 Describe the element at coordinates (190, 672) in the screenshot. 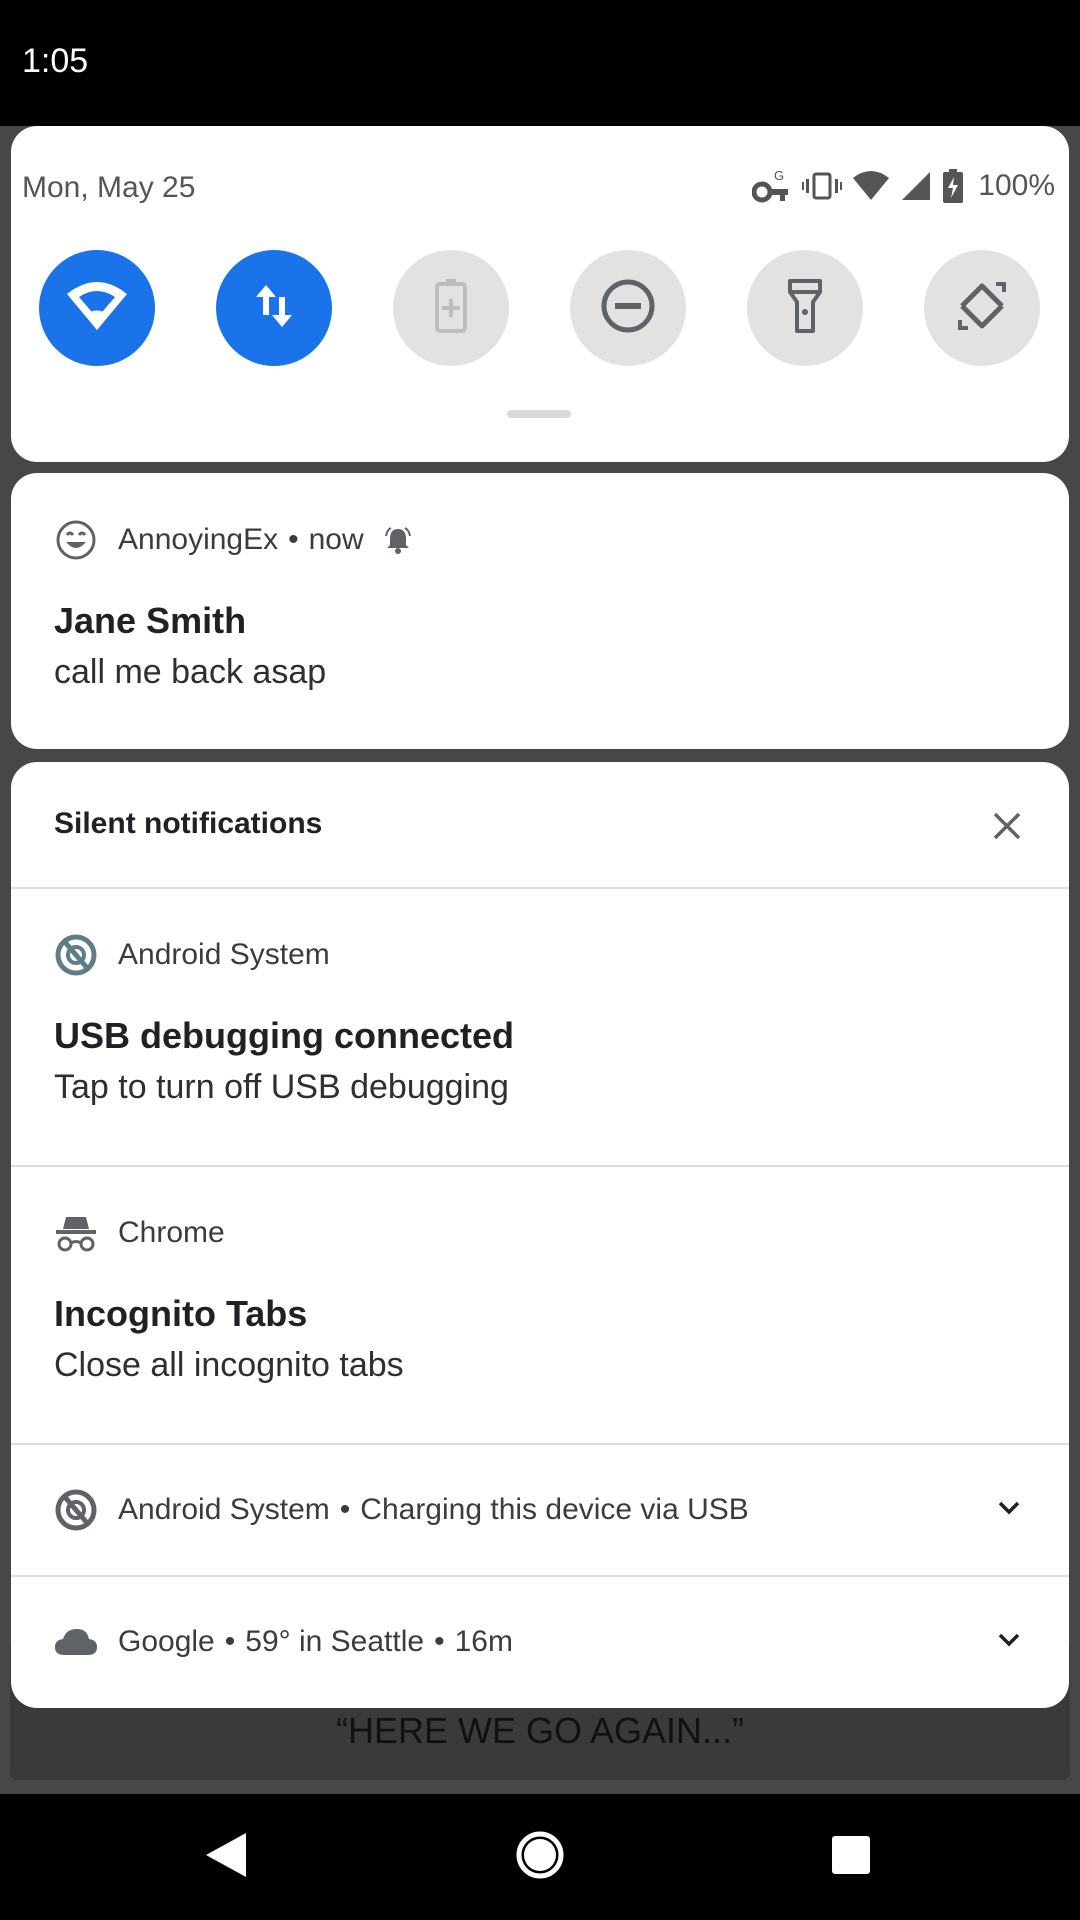

I see `notification-body: call me back asap` at that location.